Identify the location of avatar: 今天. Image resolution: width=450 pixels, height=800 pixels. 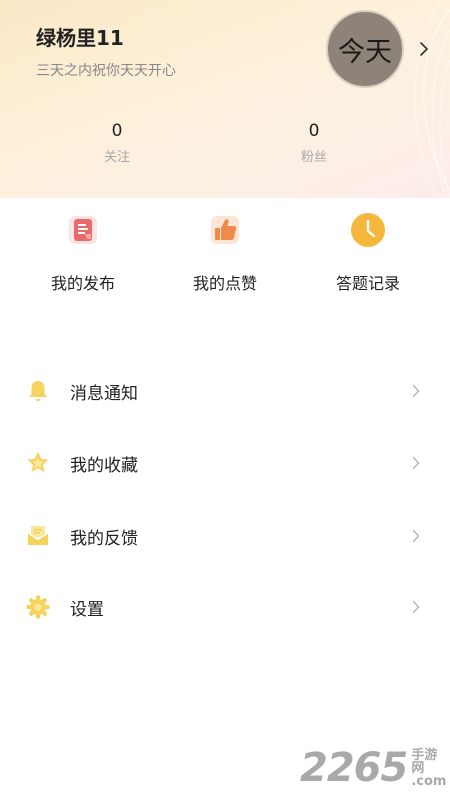
(365, 49).